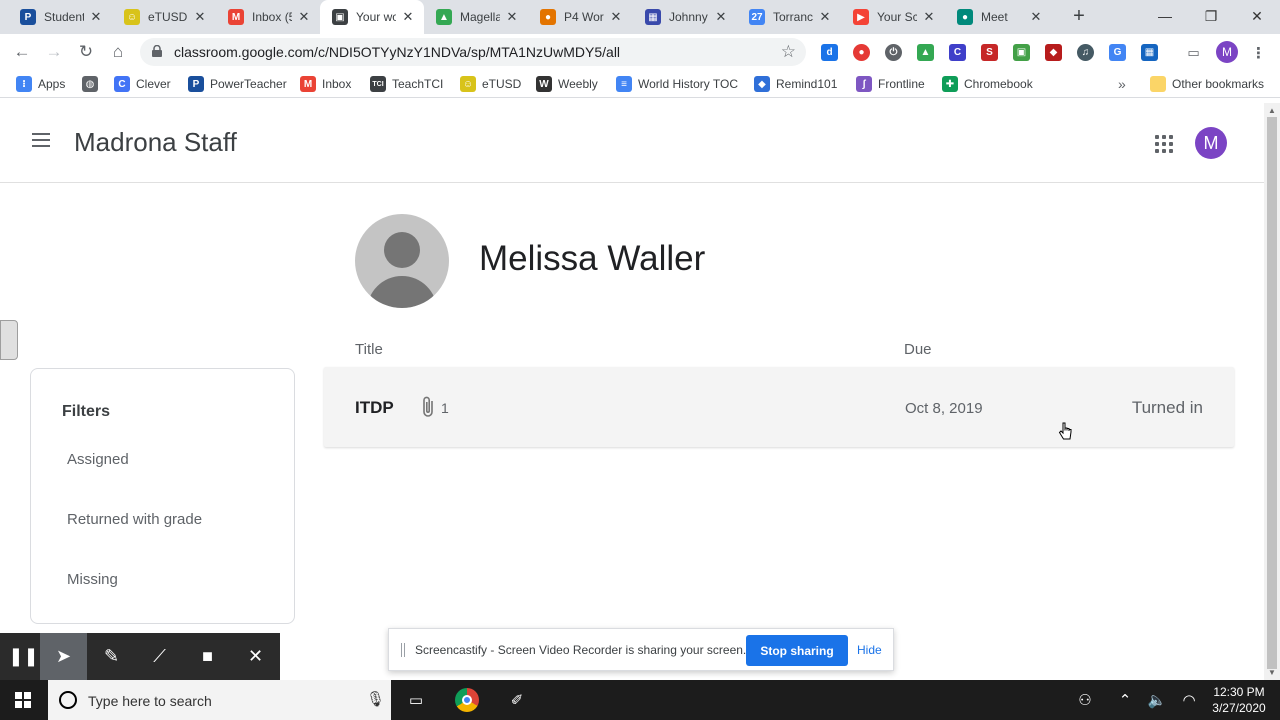  Describe the element at coordinates (86, 52) in the screenshot. I see `reload-icon: ↻` at that location.